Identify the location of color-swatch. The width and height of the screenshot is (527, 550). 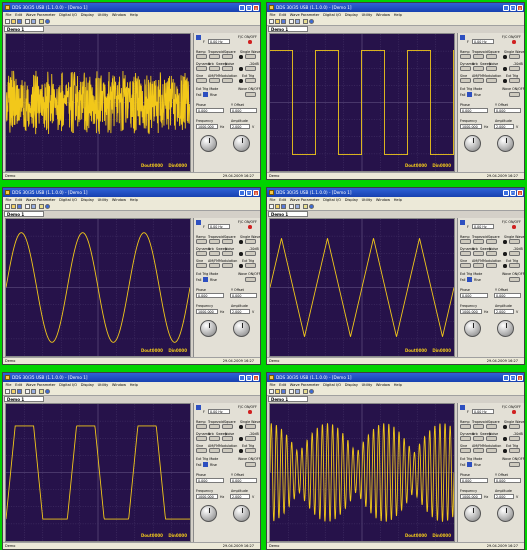
(198, 407).